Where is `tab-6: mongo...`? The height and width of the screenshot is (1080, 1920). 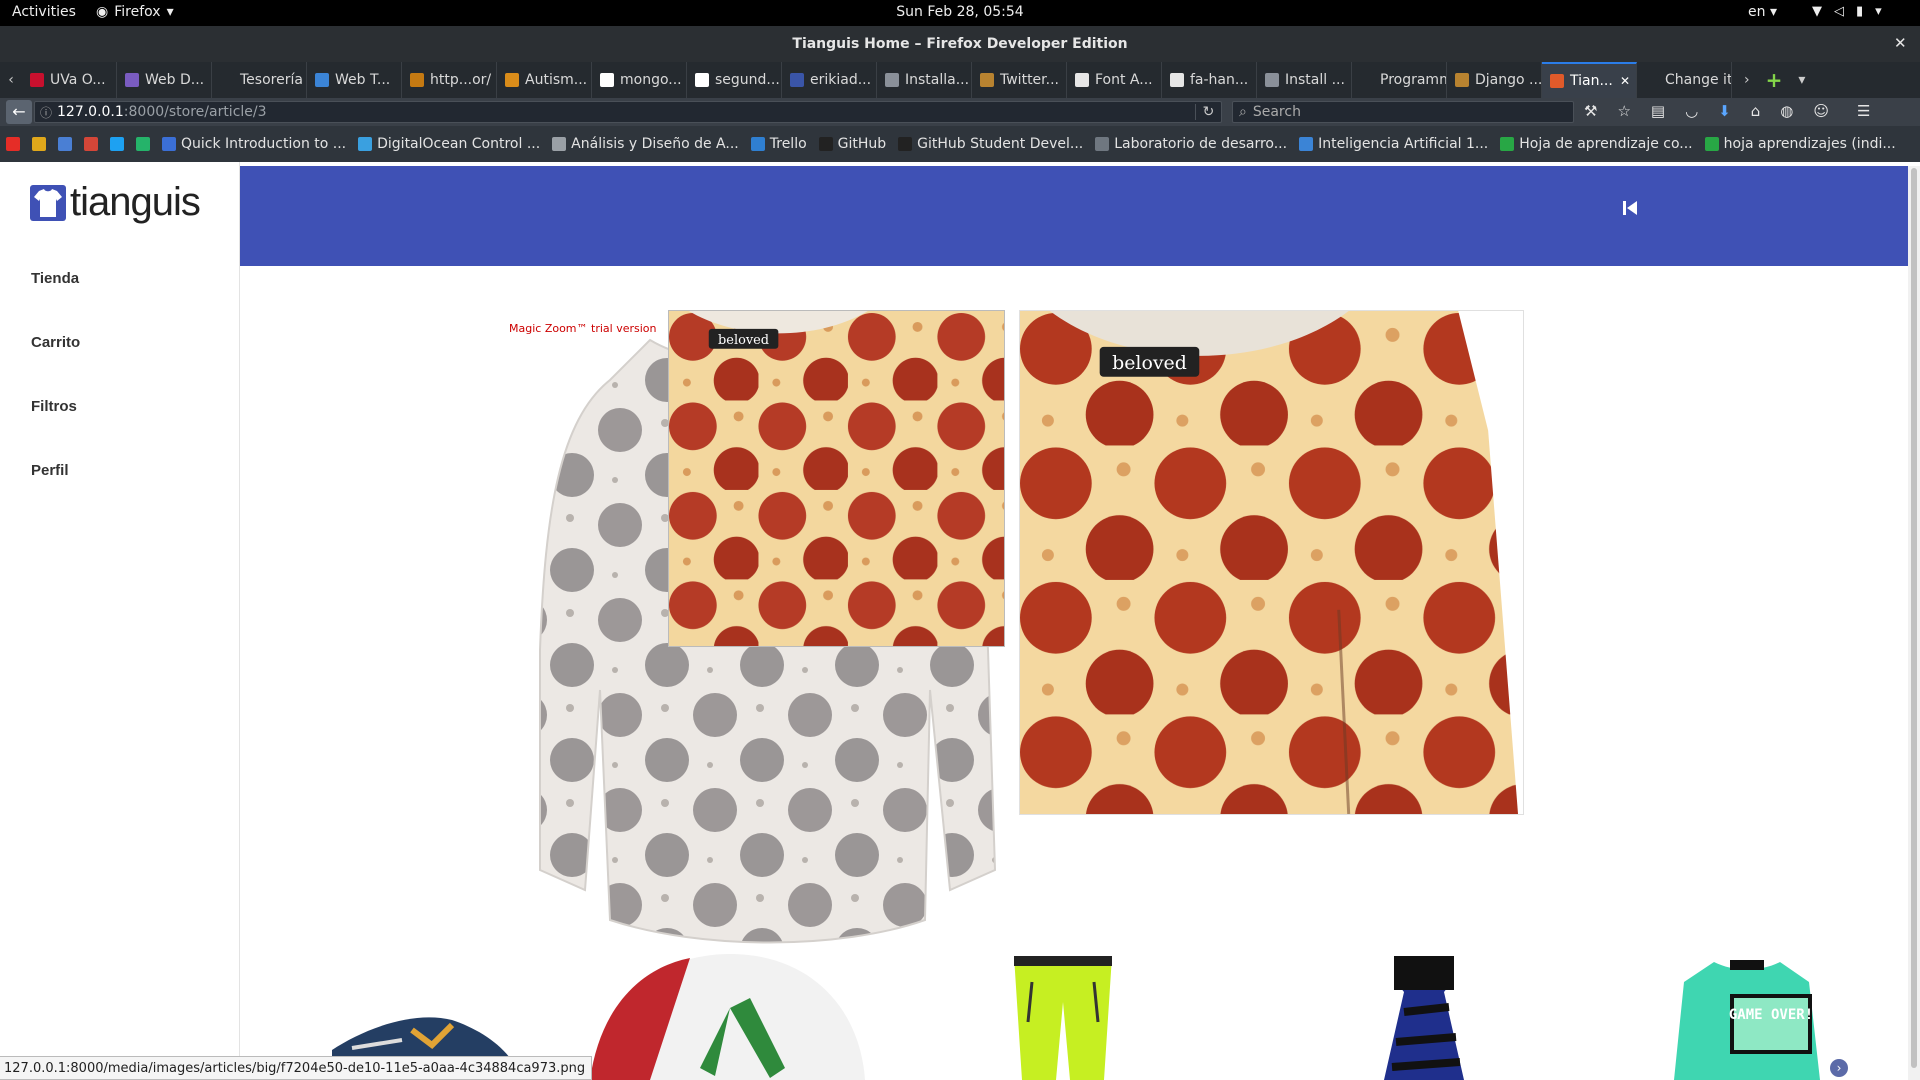 tab-6: mongo... is located at coordinates (639, 80).